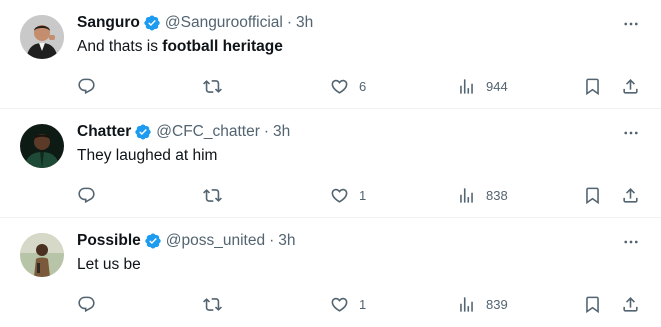 Image resolution: width=661 pixels, height=327 pixels. What do you see at coordinates (224, 23) in the screenshot?
I see `author-handle: @Sanguroofficial` at bounding box center [224, 23].